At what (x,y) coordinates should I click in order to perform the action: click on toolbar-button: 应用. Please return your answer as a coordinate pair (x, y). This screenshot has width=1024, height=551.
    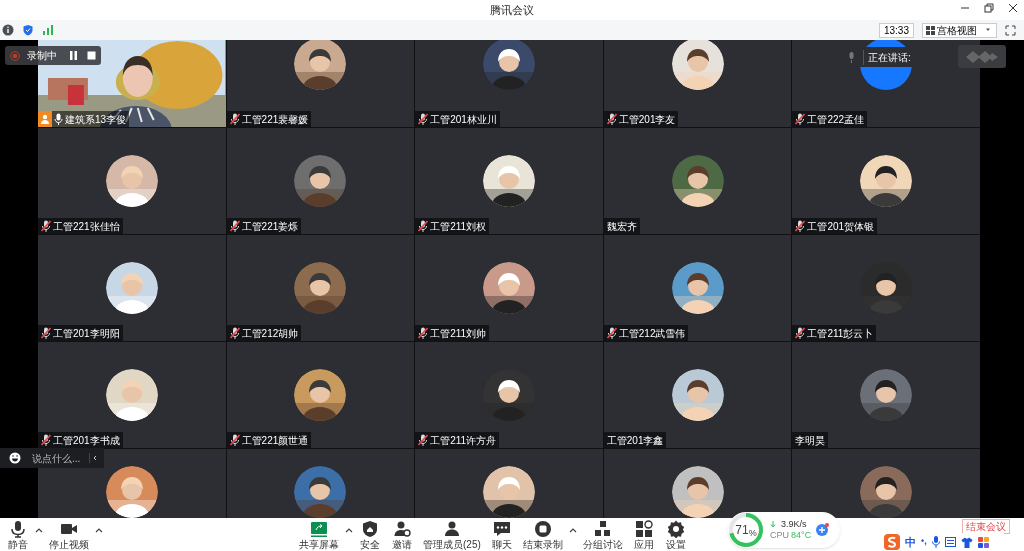
    Looking at the image, I should click on (643, 534).